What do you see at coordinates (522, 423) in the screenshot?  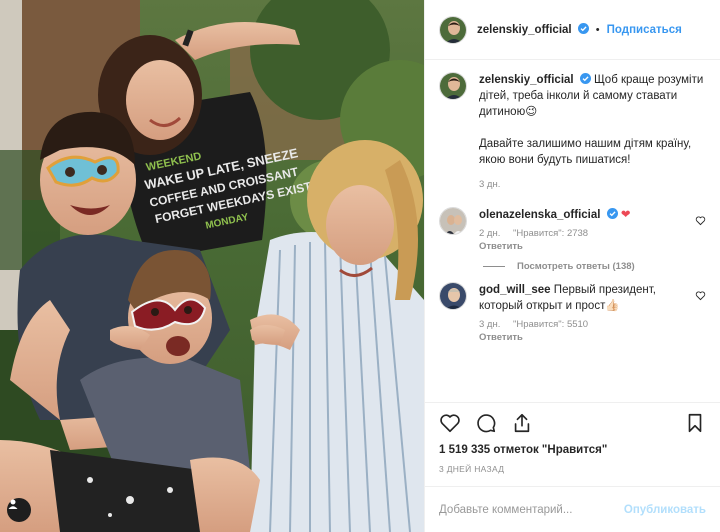 I see `share-icon` at bounding box center [522, 423].